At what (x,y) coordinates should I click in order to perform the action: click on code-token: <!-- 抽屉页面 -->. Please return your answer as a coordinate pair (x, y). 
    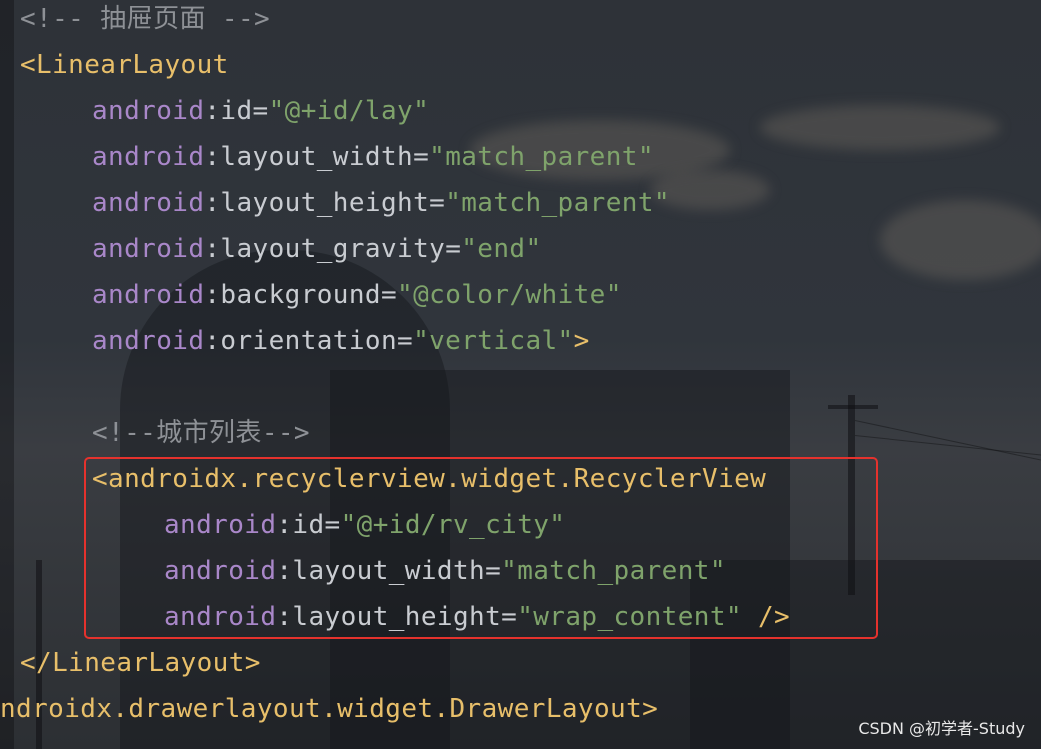
    Looking at the image, I should click on (145, 19).